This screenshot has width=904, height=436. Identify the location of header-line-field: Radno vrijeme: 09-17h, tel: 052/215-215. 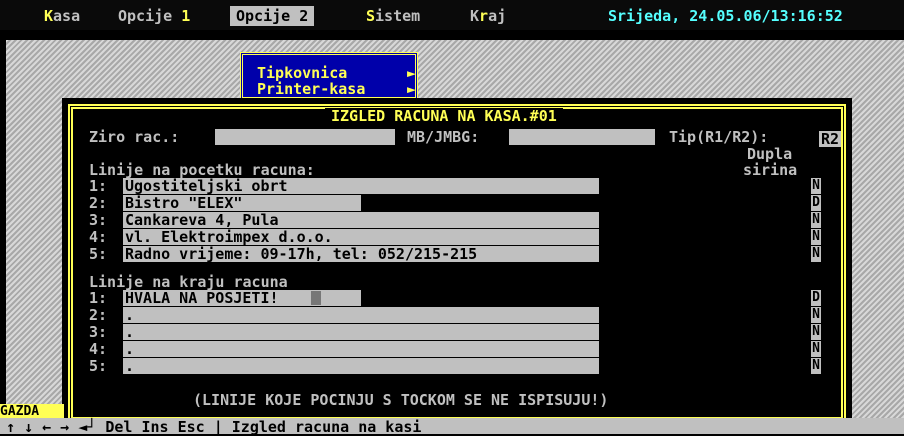
(361, 254).